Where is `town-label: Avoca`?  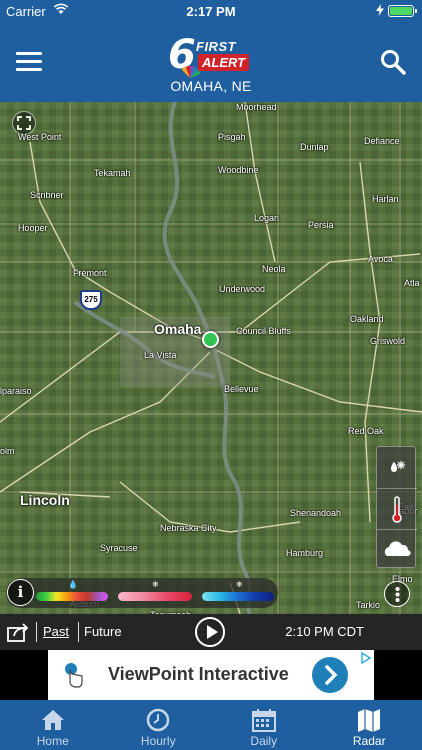
town-label: Avoca is located at coordinates (380, 259).